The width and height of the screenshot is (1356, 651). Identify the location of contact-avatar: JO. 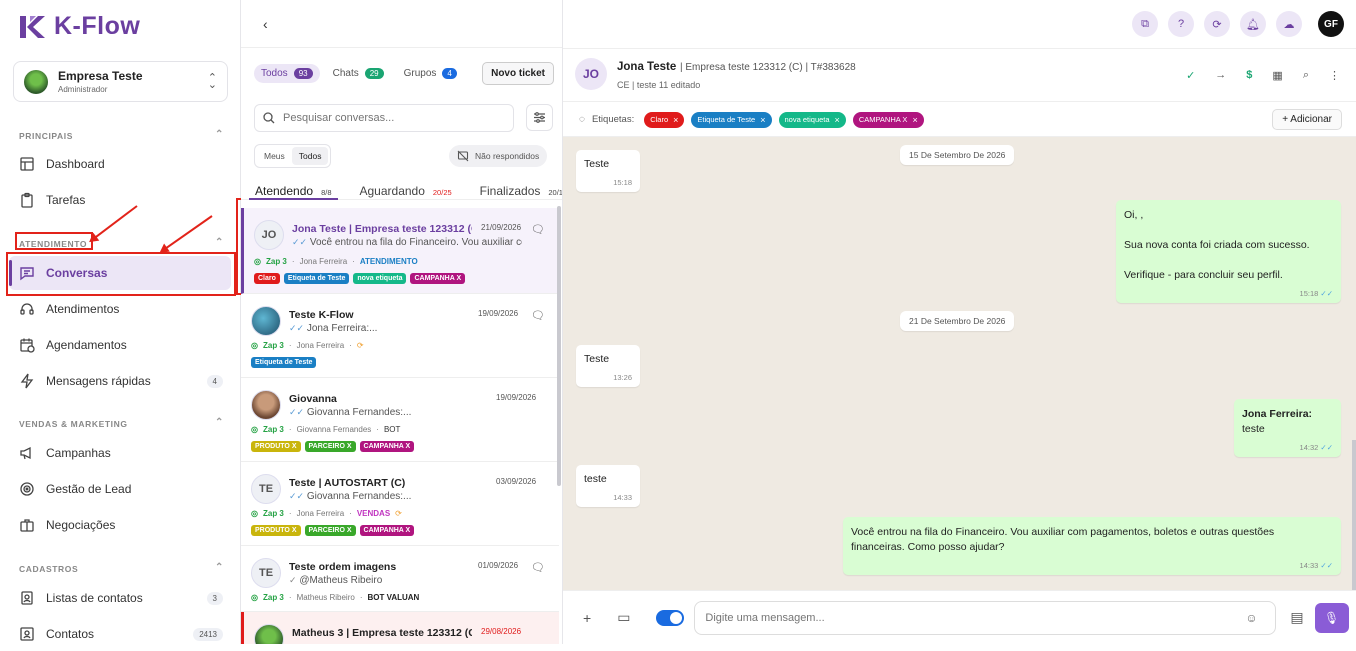
(591, 74).